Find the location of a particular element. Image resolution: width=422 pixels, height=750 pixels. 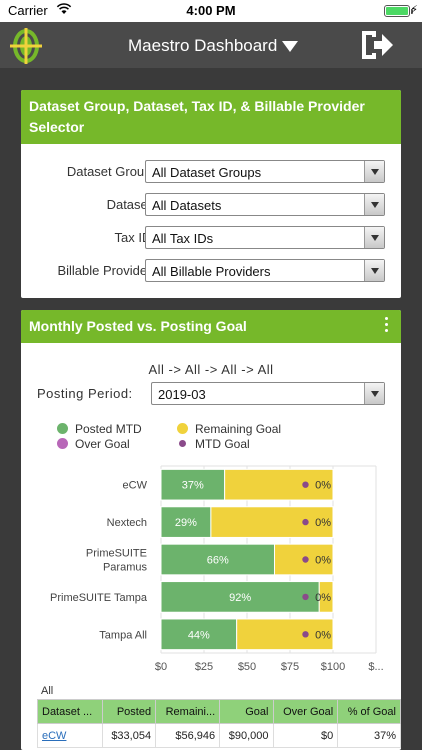

table-cell: $0 is located at coordinates (305, 735).